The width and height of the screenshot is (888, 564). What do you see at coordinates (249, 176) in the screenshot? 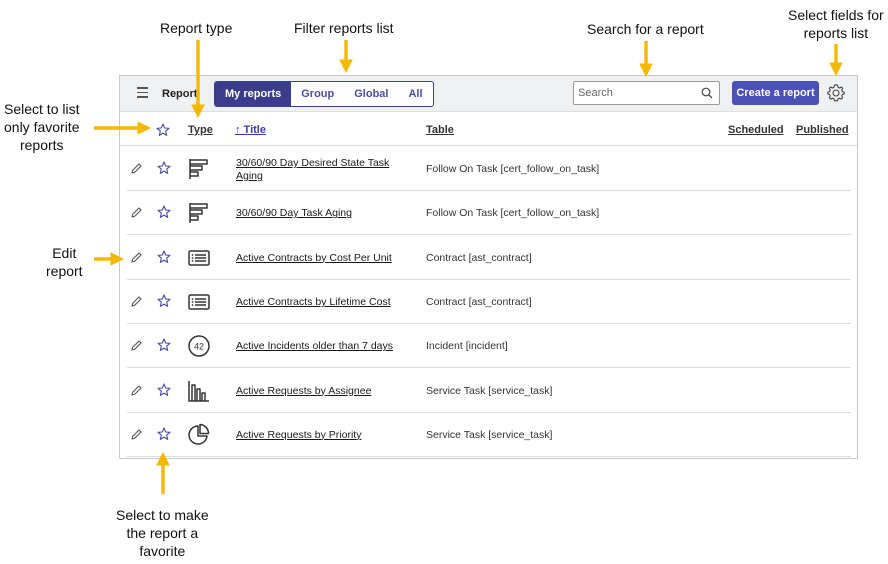
I see `report-title-line: Aging` at bounding box center [249, 176].